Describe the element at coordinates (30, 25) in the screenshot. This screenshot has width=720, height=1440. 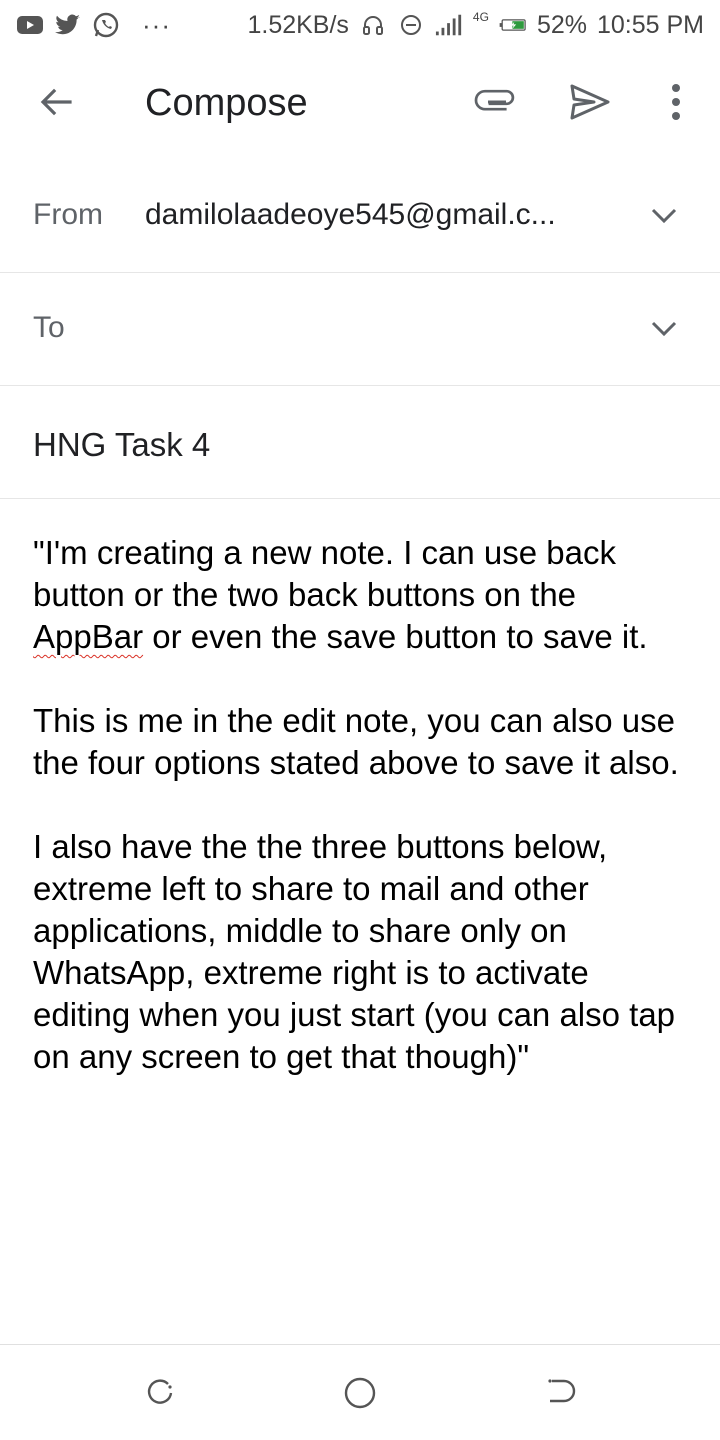
I see `youtube-icon` at that location.